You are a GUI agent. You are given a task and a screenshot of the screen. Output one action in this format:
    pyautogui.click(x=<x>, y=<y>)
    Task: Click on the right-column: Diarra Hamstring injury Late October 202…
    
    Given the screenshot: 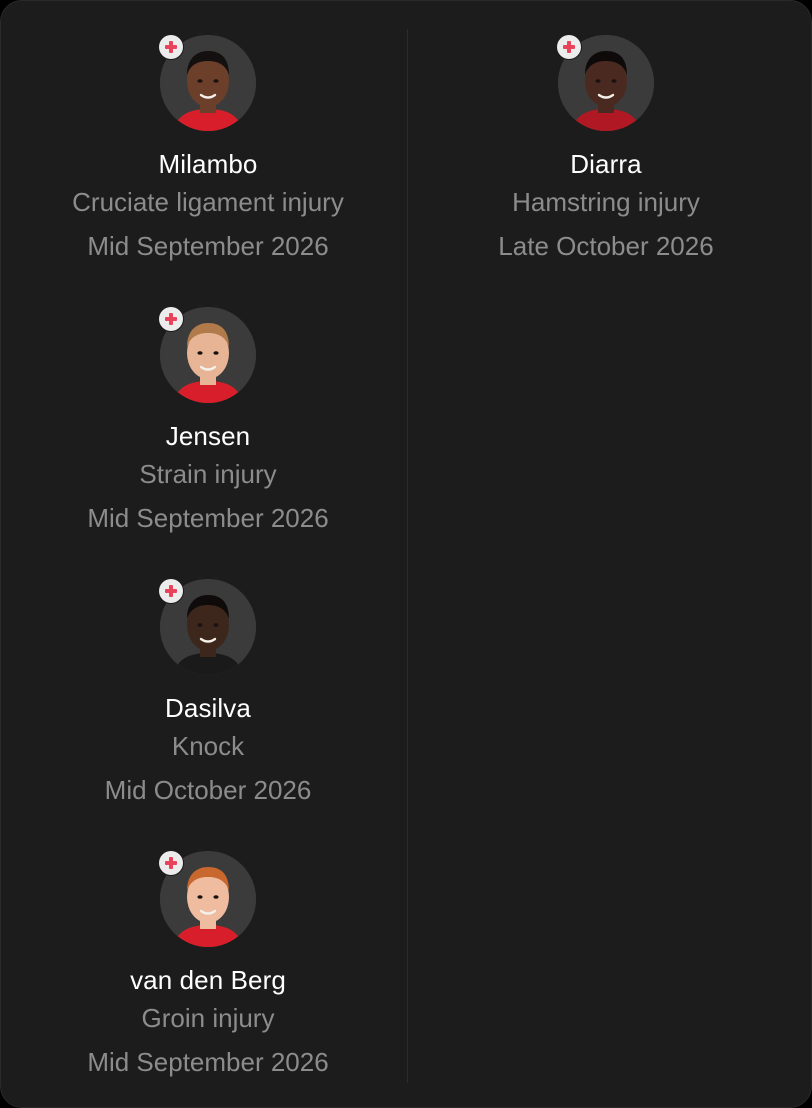 What is the action you would take?
    pyautogui.click(x=606, y=171)
    